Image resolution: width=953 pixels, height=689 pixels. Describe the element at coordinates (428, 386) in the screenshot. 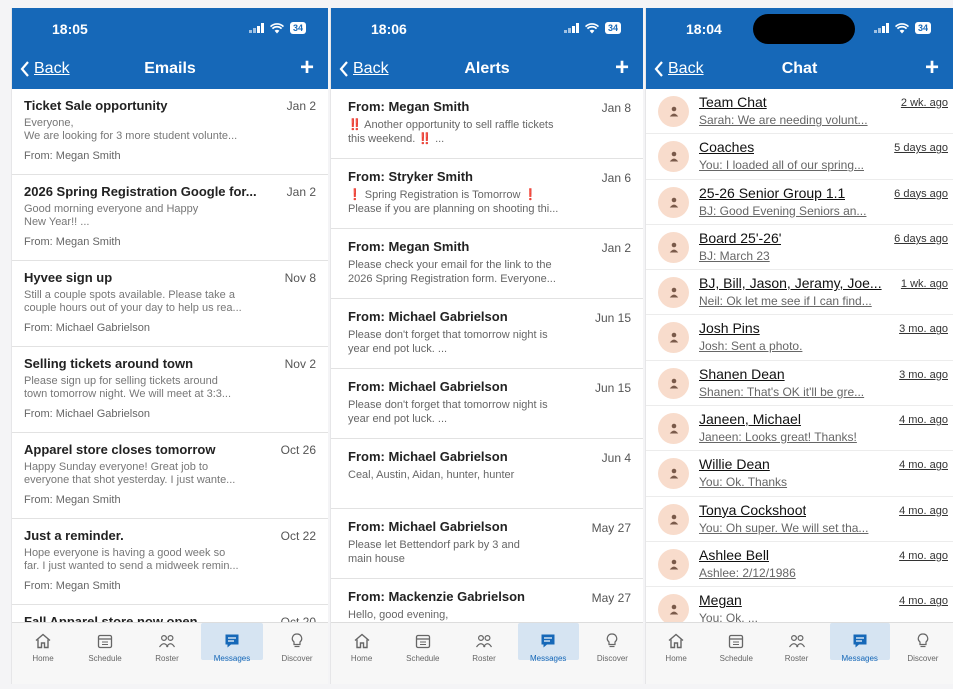

I see `alert-sender: From: Michael Gabrielson` at that location.